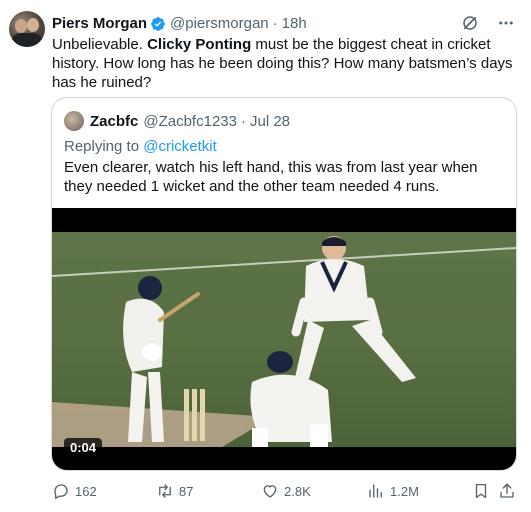 This screenshot has height=512, width=531. What do you see at coordinates (100, 44) in the screenshot?
I see `tweet-text-before: Unbelievable.` at bounding box center [100, 44].